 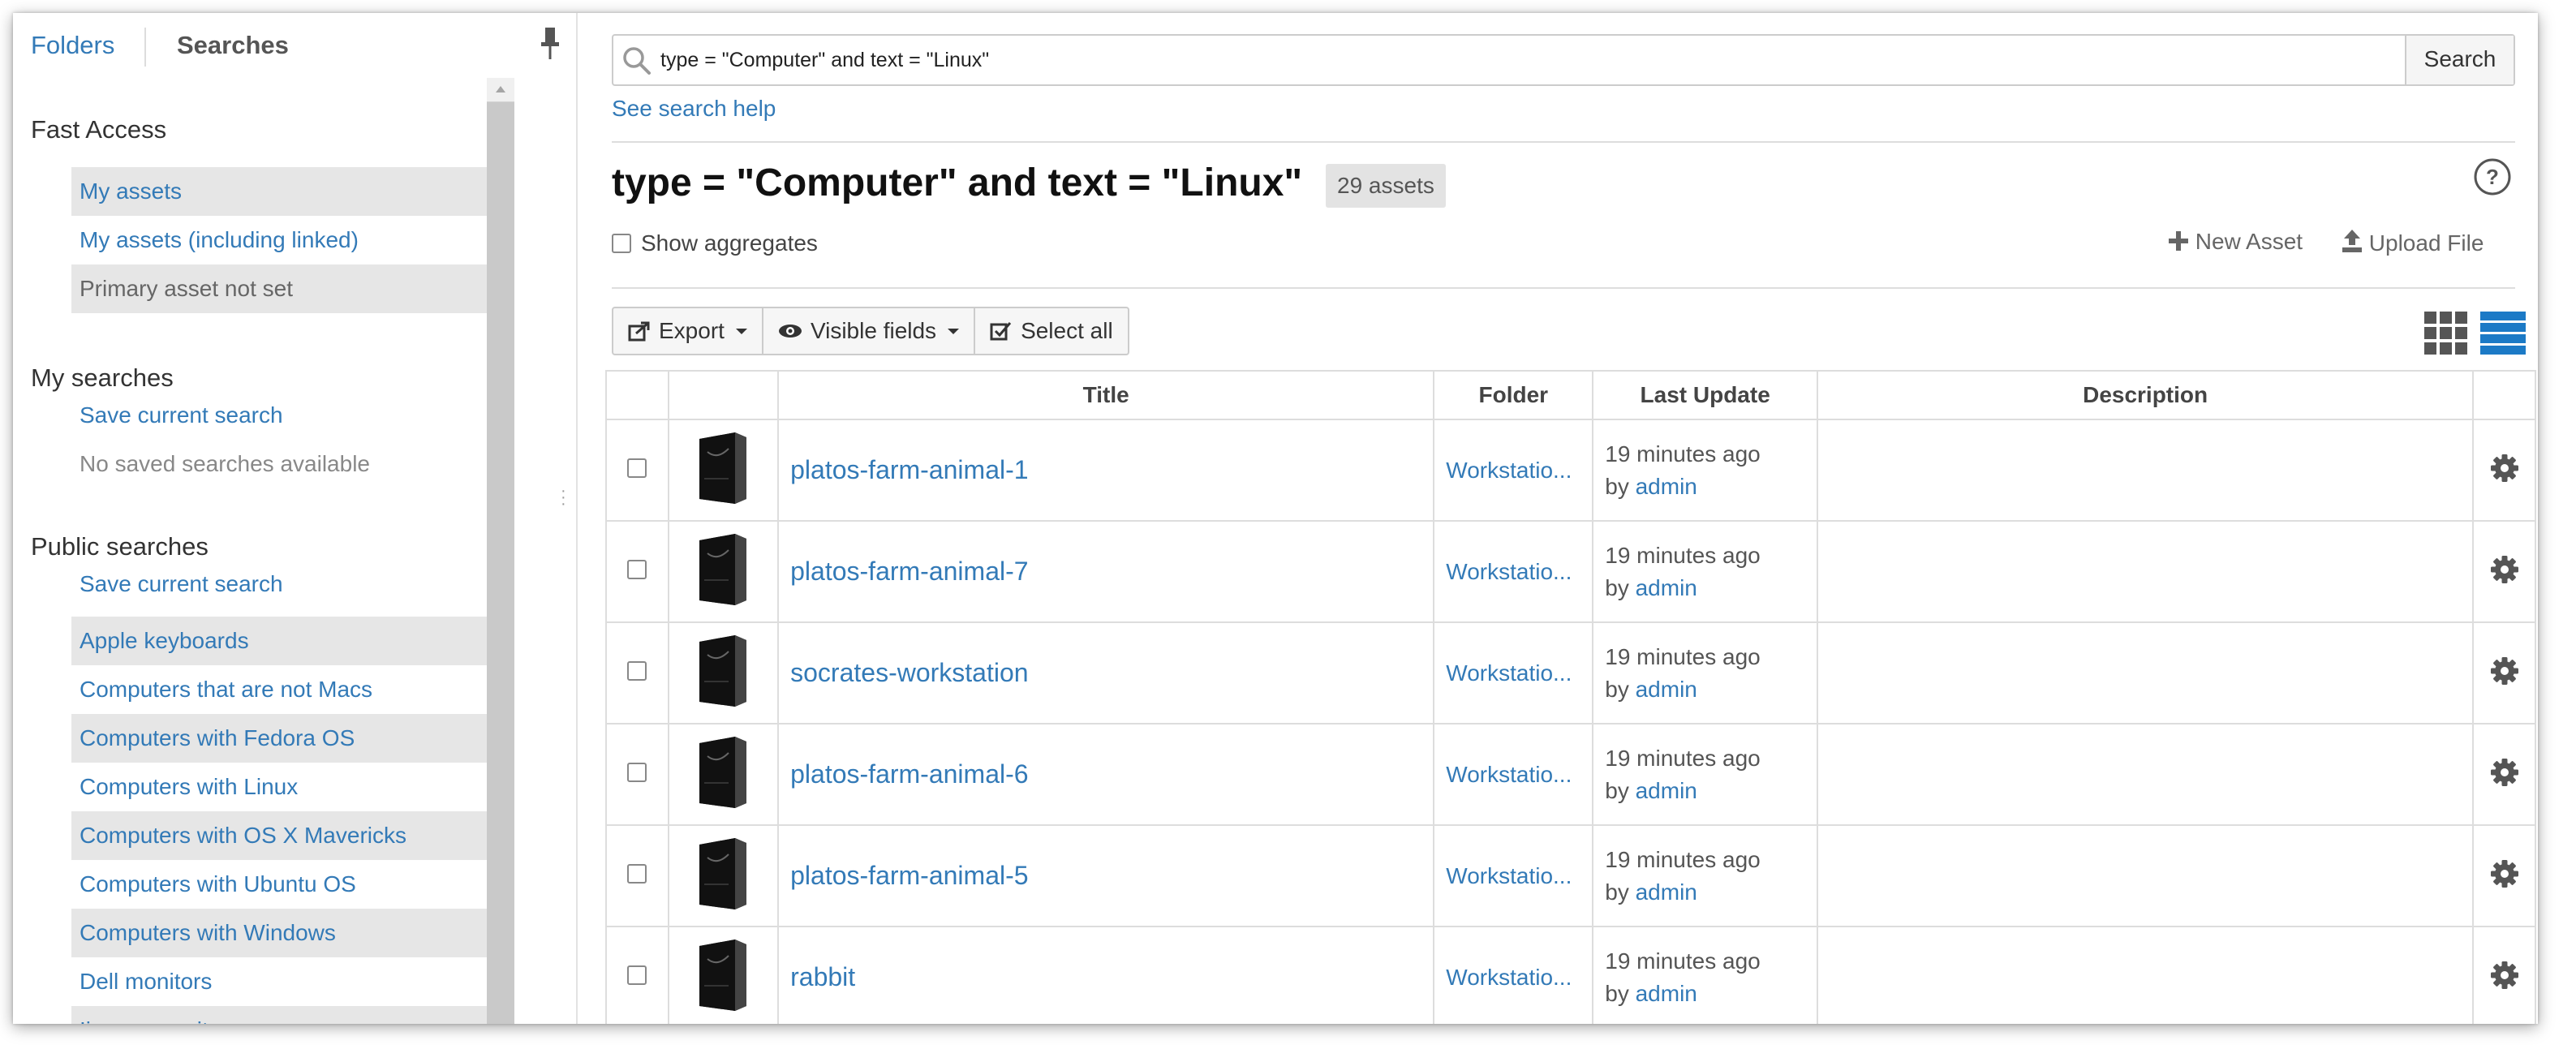 I want to click on row-thumbnail-cell, so click(x=724, y=876).